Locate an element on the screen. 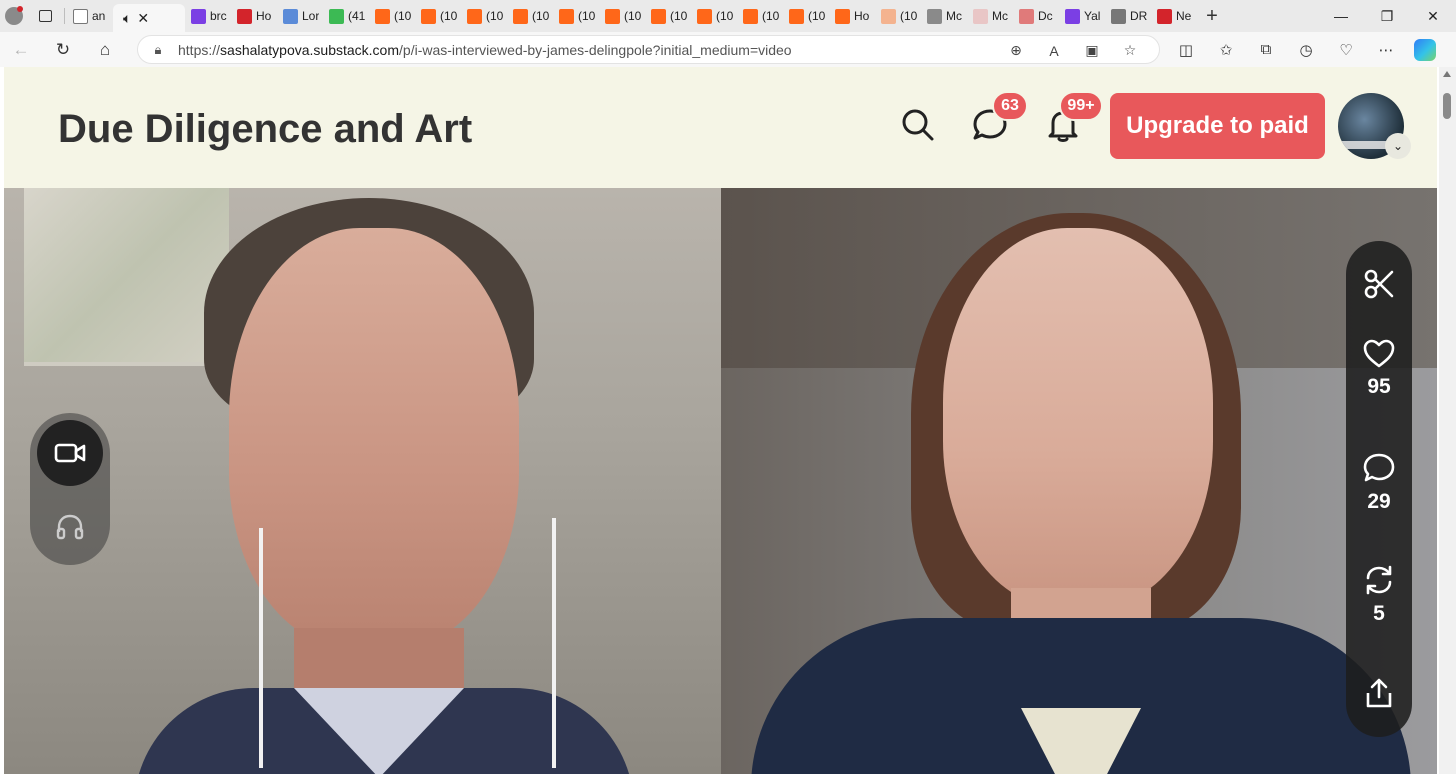  scissors-icon is located at coordinates (1379, 284).